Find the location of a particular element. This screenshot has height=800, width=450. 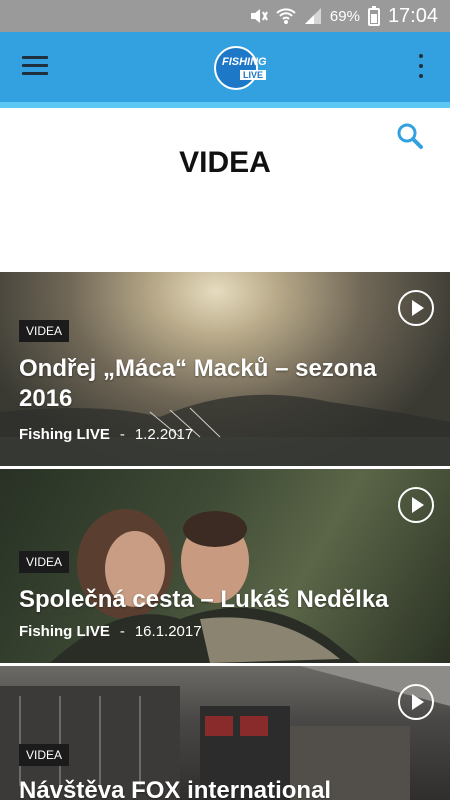

video-title: Návštěva FOX international is located at coordinates (224, 788).